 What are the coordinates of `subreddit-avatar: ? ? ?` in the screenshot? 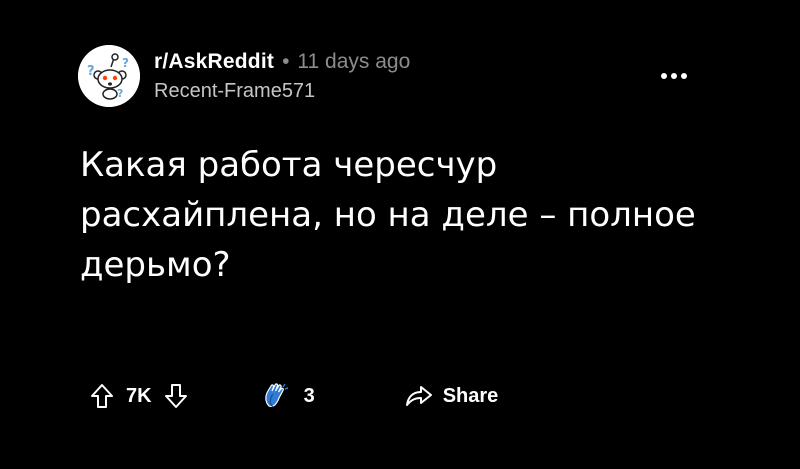 It's located at (109, 76).